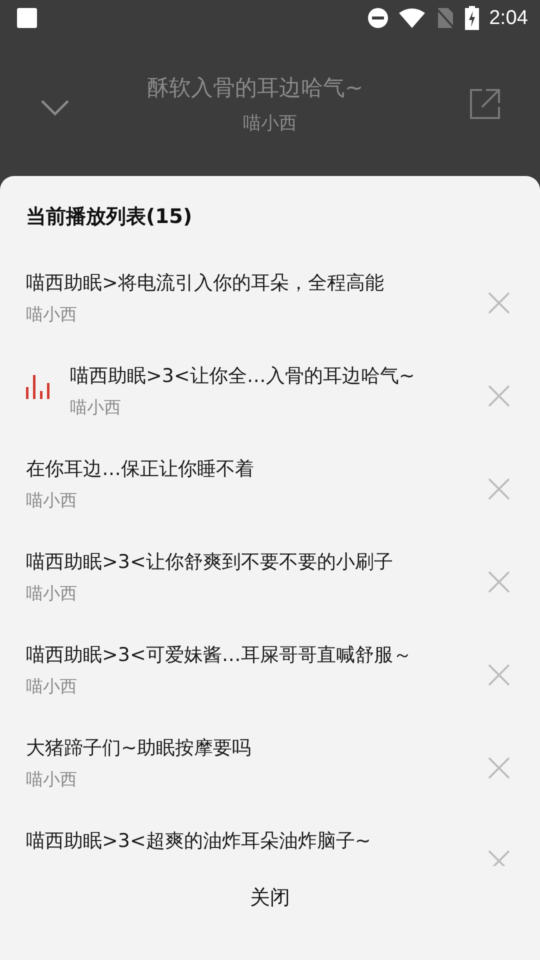 The height and width of the screenshot is (960, 540). What do you see at coordinates (257, 469) in the screenshot?
I see `track-title: 在你耳边…保正让你睡不着` at bounding box center [257, 469].